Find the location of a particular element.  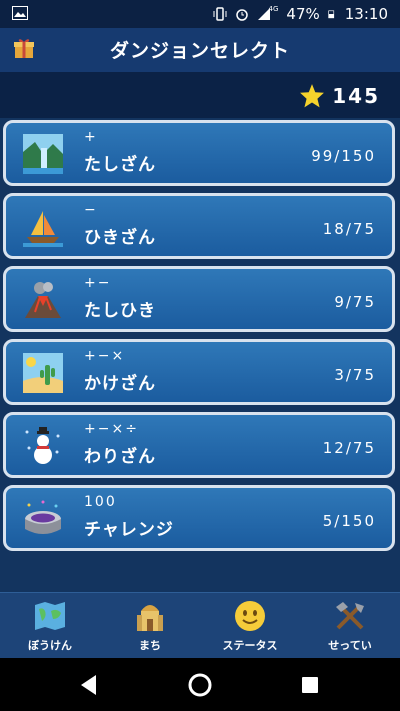

nav-settings: せってい is located at coordinates (350, 626).